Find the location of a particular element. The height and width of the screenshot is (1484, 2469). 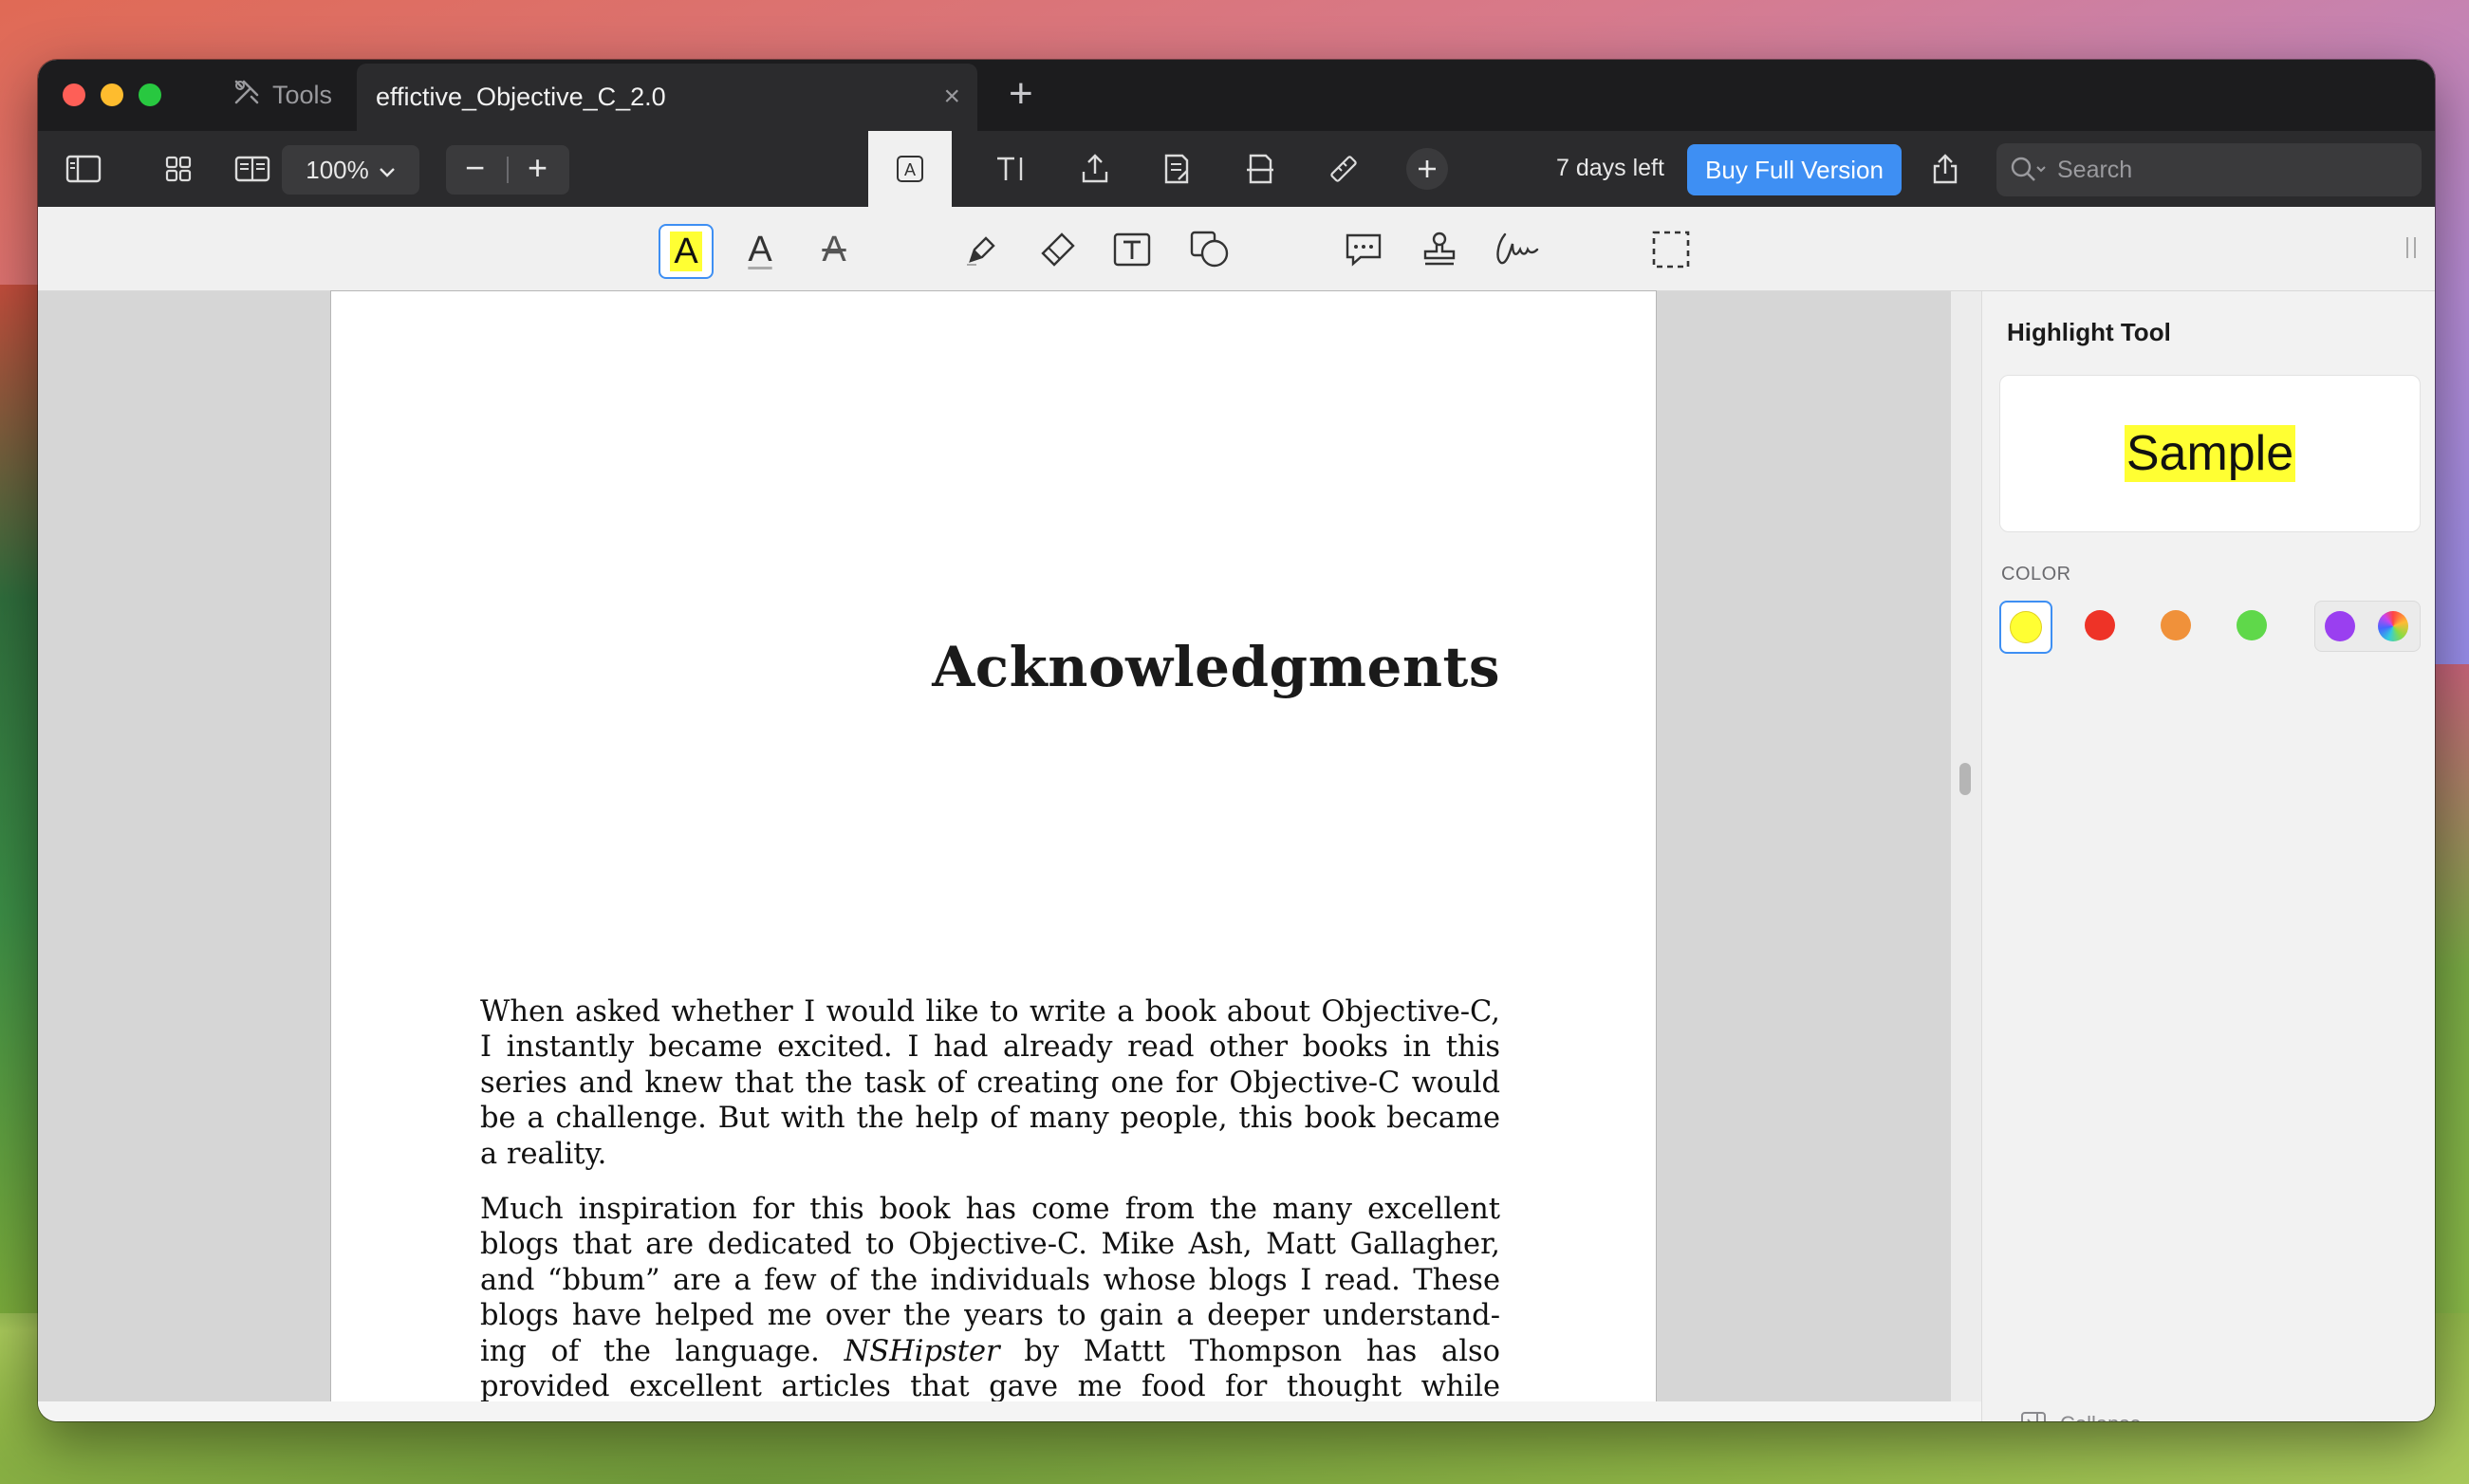

signature-icon is located at coordinates (1517, 249).